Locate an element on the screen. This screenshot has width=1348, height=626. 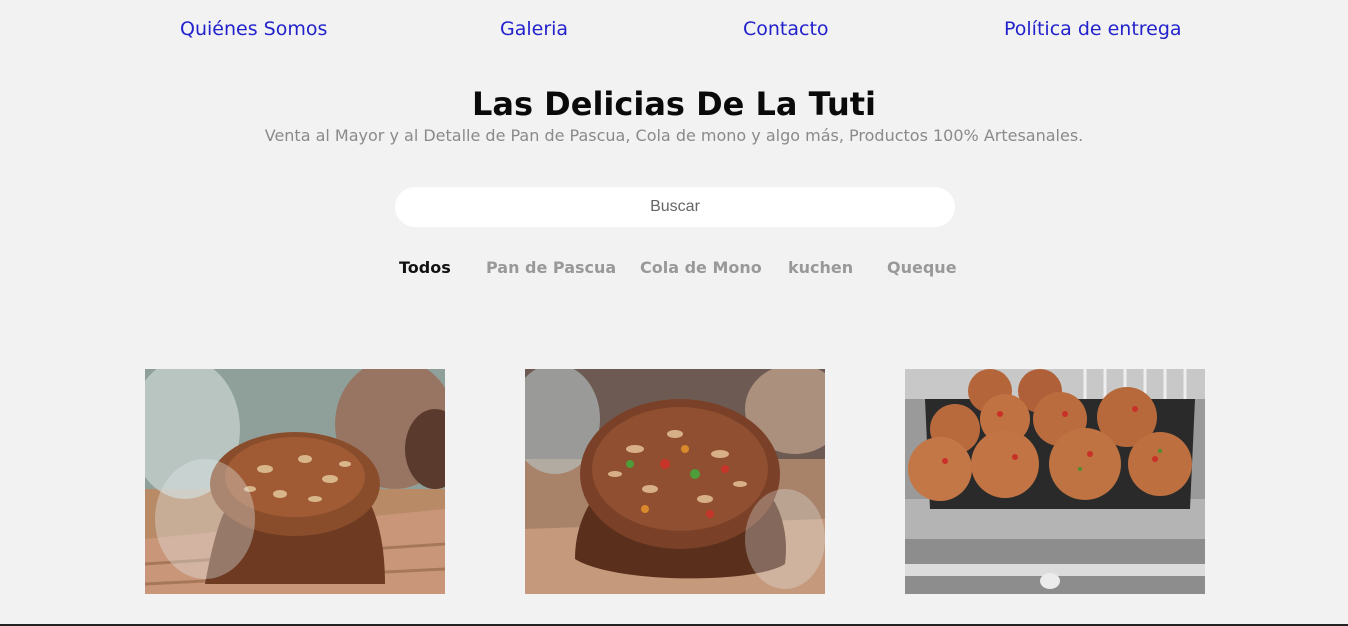
filter-pan-de-pascua: Pan de Pascua is located at coordinates (551, 268).